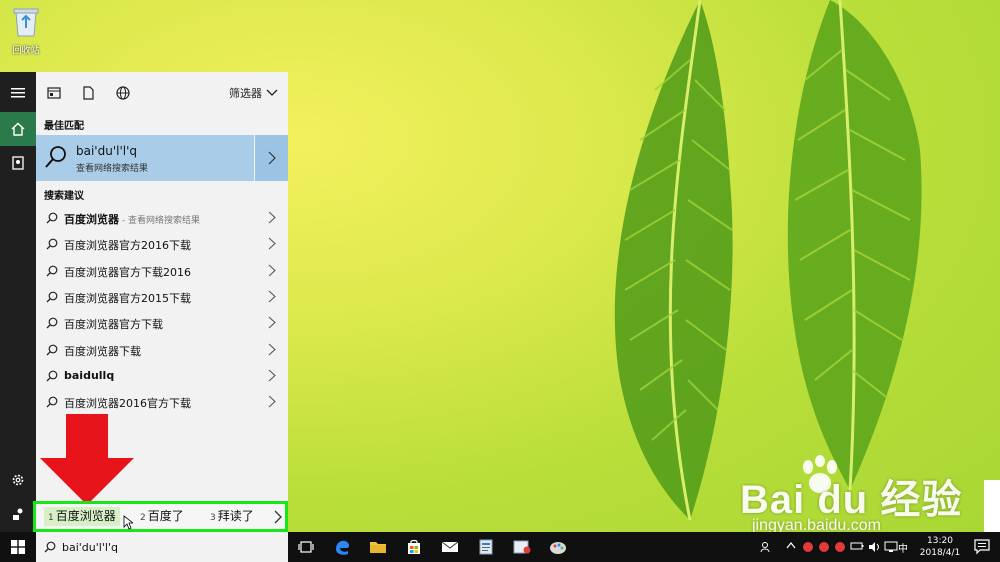 This screenshot has height=562, width=1000. What do you see at coordinates (162, 402) in the screenshot?
I see `suggestion-item: 百度浏览器2016官方下载` at bounding box center [162, 402].